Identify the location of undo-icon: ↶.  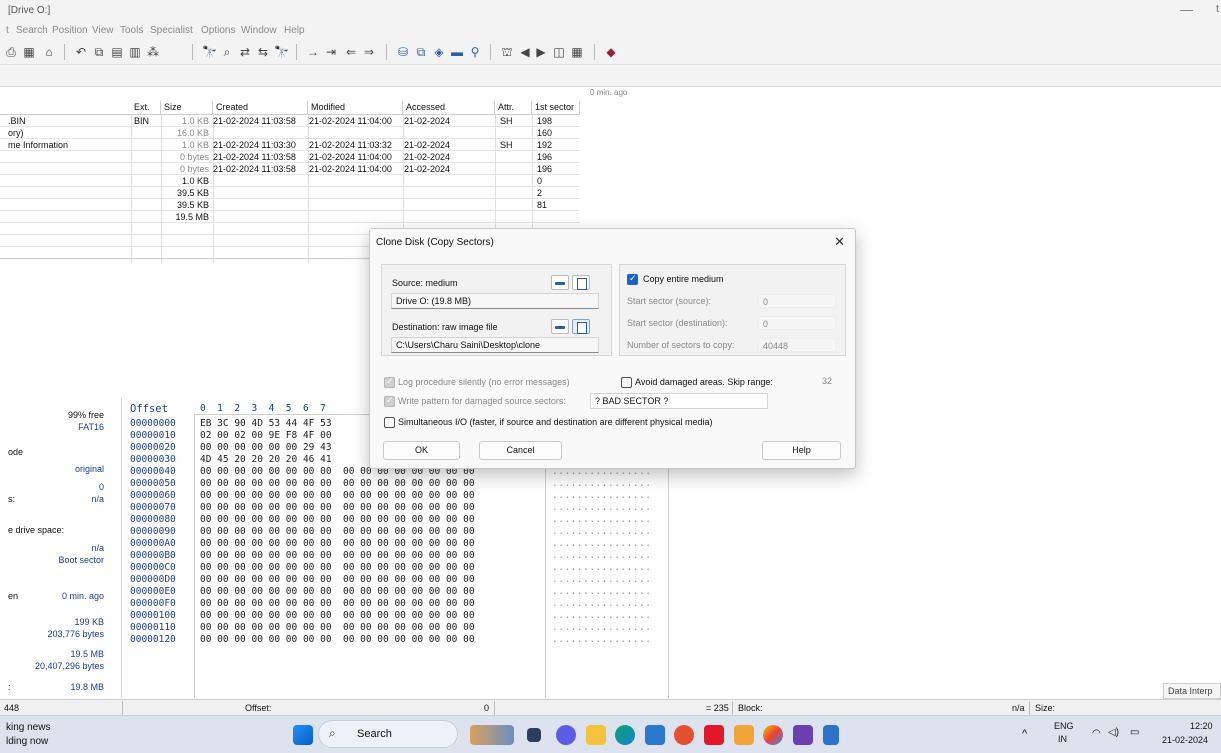
(81, 52).